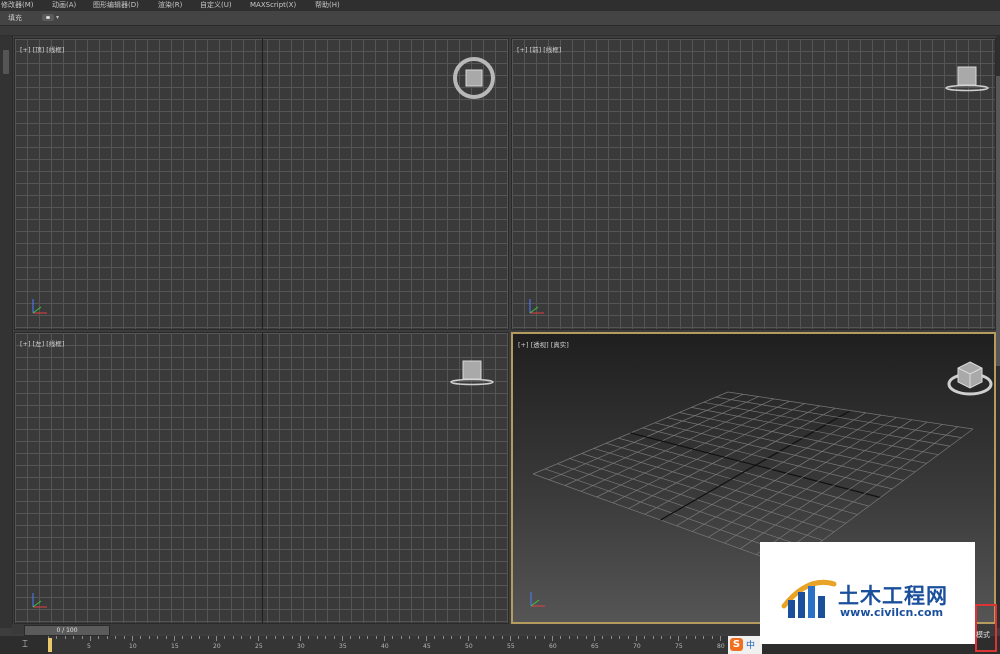  What do you see at coordinates (736, 644) in the screenshot?
I see `ime-logo: S` at bounding box center [736, 644].